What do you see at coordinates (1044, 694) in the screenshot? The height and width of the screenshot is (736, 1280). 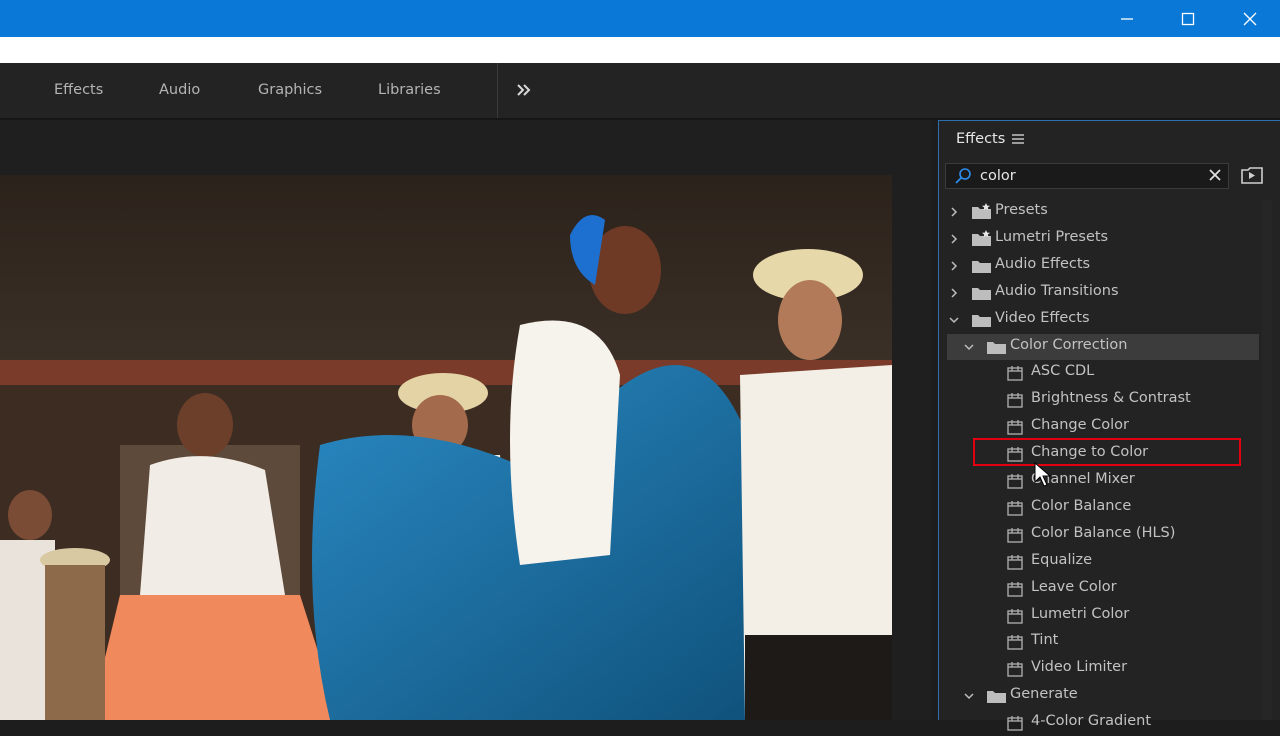 I see `tree-item-label: Generate` at bounding box center [1044, 694].